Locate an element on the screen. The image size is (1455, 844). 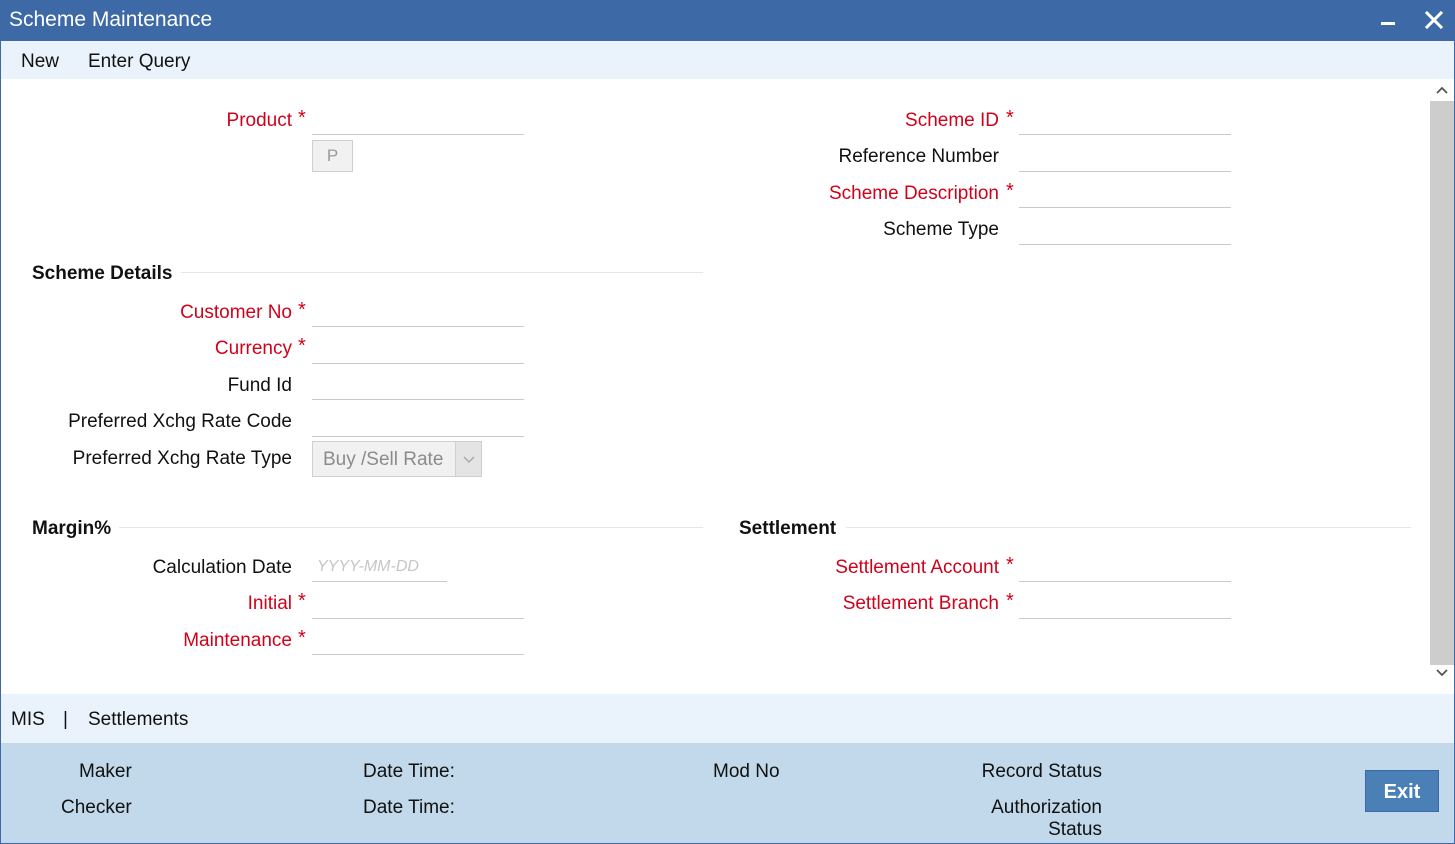
title-bar: Scheme Maintenance is located at coordinates (727, 20).